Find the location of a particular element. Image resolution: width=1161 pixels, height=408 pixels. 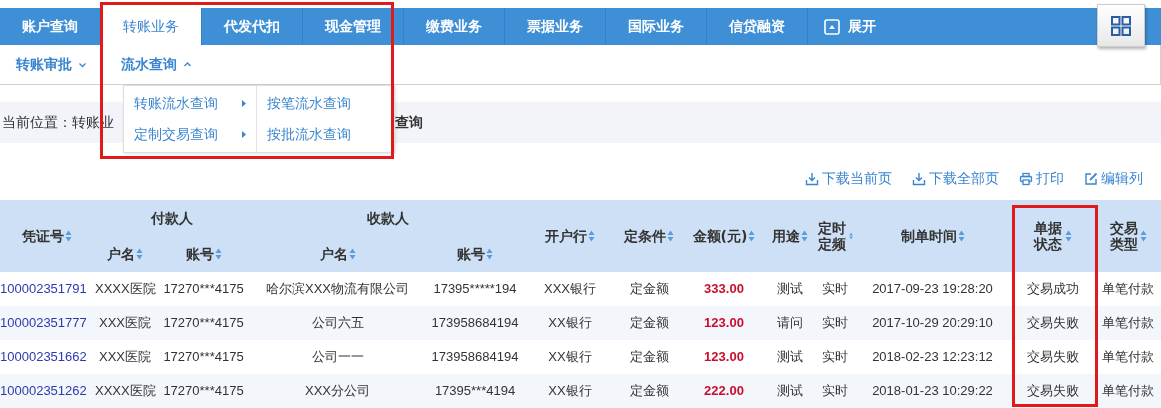

nav-tab: 代发代扣 is located at coordinates (252, 26).